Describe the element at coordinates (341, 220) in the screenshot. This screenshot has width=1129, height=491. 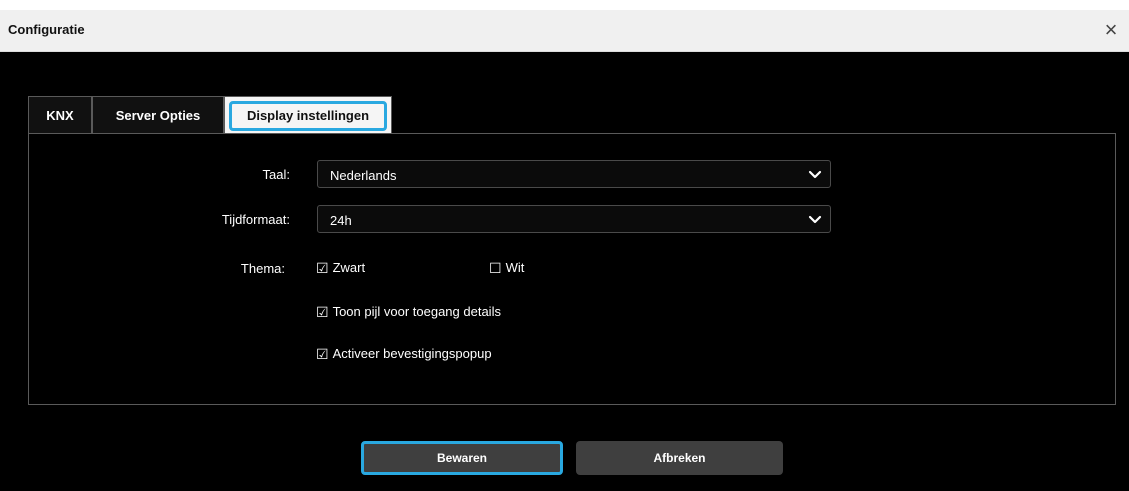
I see `time-format-select-value: 24h` at that location.